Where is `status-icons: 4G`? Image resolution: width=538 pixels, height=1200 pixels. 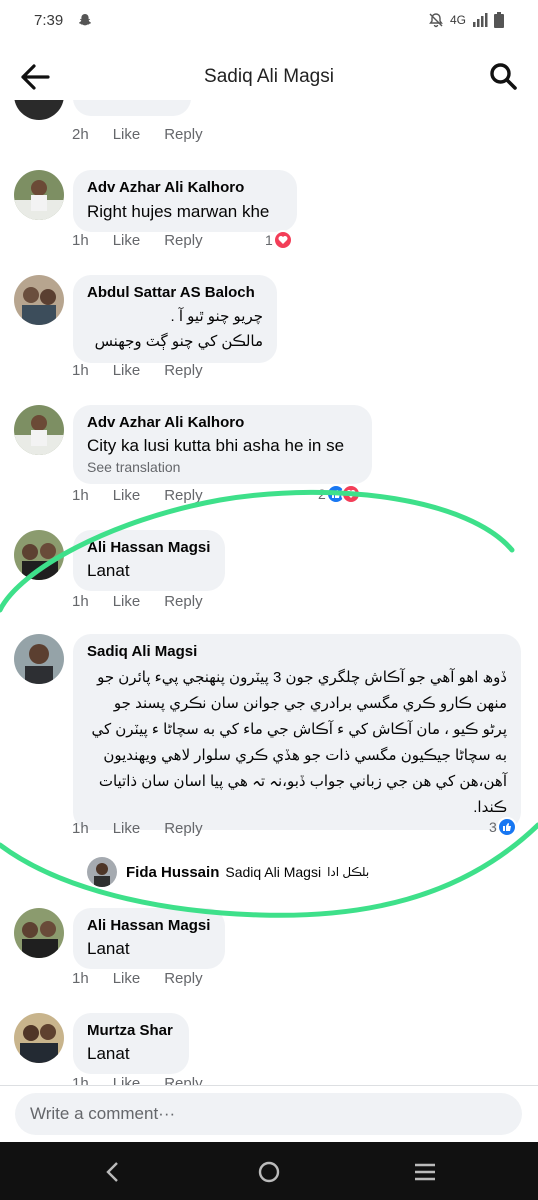 status-icons: 4G is located at coordinates (466, 20).